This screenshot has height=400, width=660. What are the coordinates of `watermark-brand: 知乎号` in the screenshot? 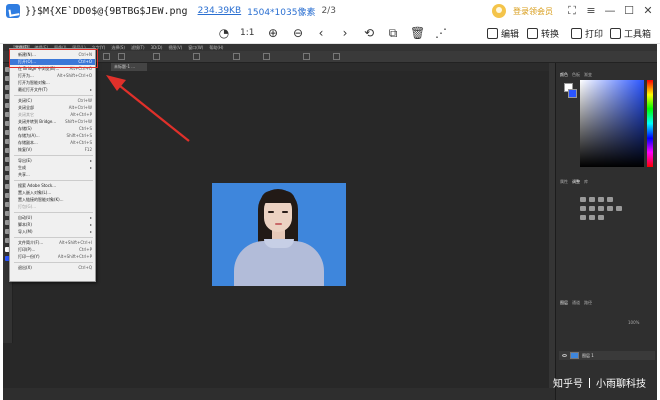 It's located at (568, 384).